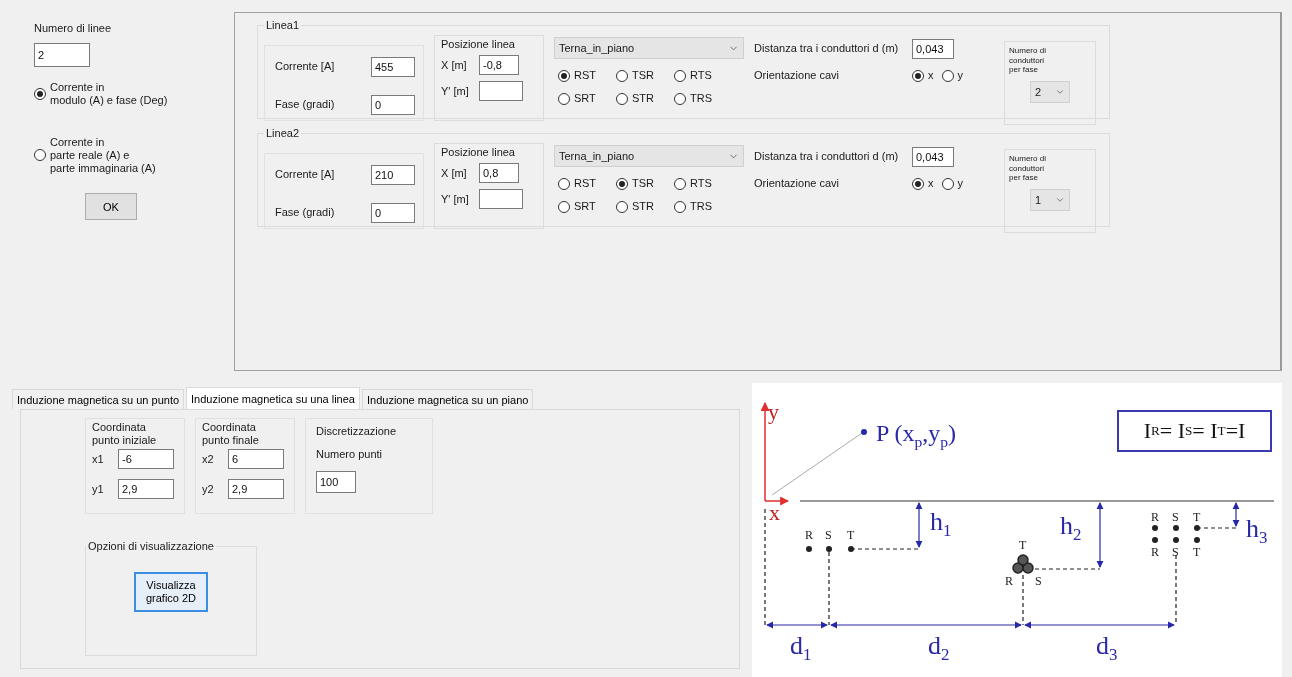 Image resolution: width=1292 pixels, height=677 pixels. Describe the element at coordinates (455, 91) in the screenshot. I see `field-label: Y' [m]` at that location.